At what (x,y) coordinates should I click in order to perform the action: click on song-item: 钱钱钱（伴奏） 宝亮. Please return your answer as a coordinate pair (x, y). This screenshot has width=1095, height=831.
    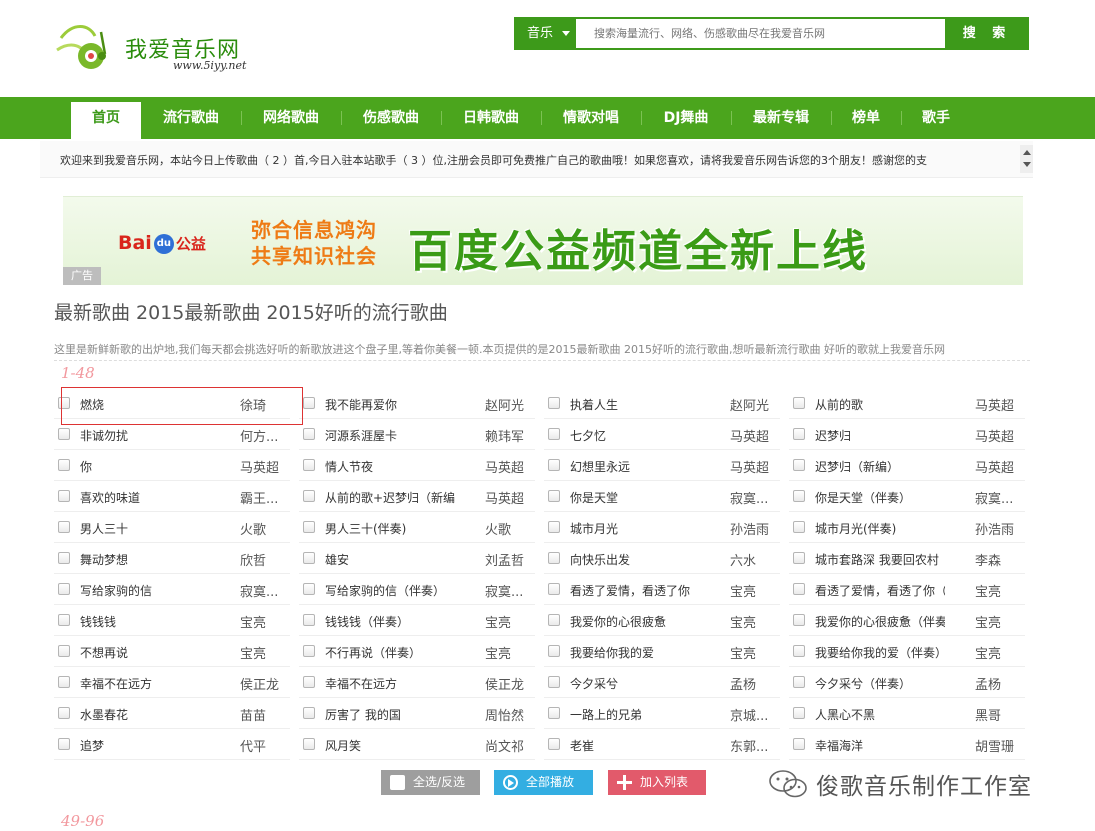
    Looking at the image, I should click on (417, 620).